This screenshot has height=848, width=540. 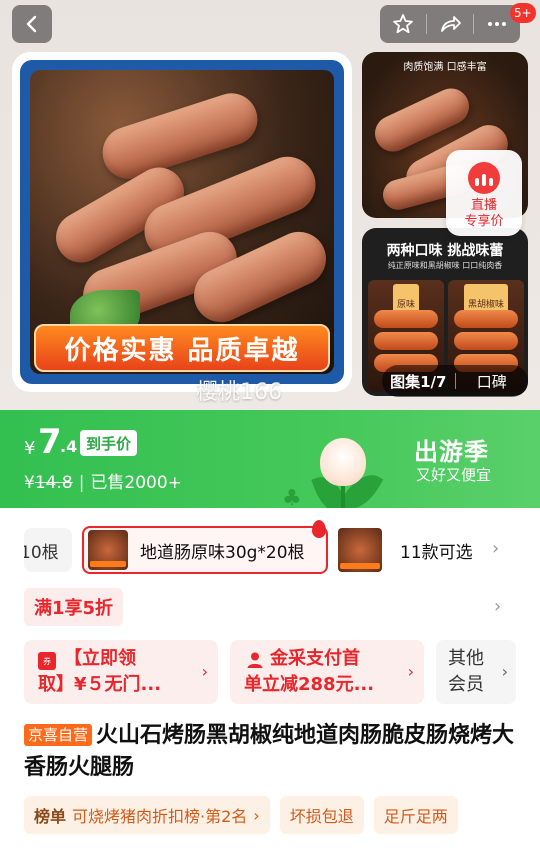 What do you see at coordinates (58, 735) in the screenshot?
I see `store-badge: 京喜自营` at bounding box center [58, 735].